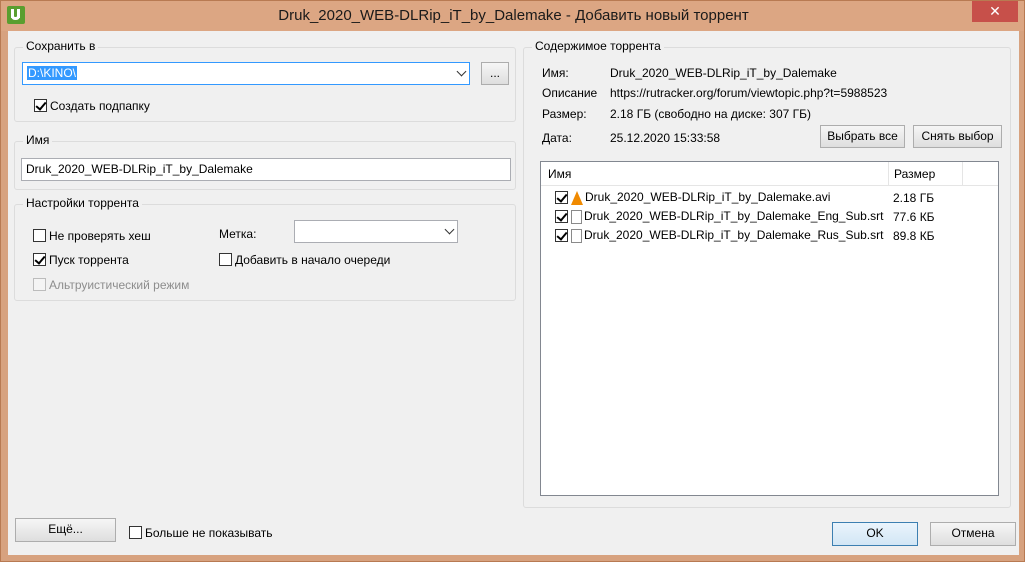 The width and height of the screenshot is (1025, 562). Describe the element at coordinates (957, 136) in the screenshot. I see `deselect-all-button: Снять выбор` at that location.